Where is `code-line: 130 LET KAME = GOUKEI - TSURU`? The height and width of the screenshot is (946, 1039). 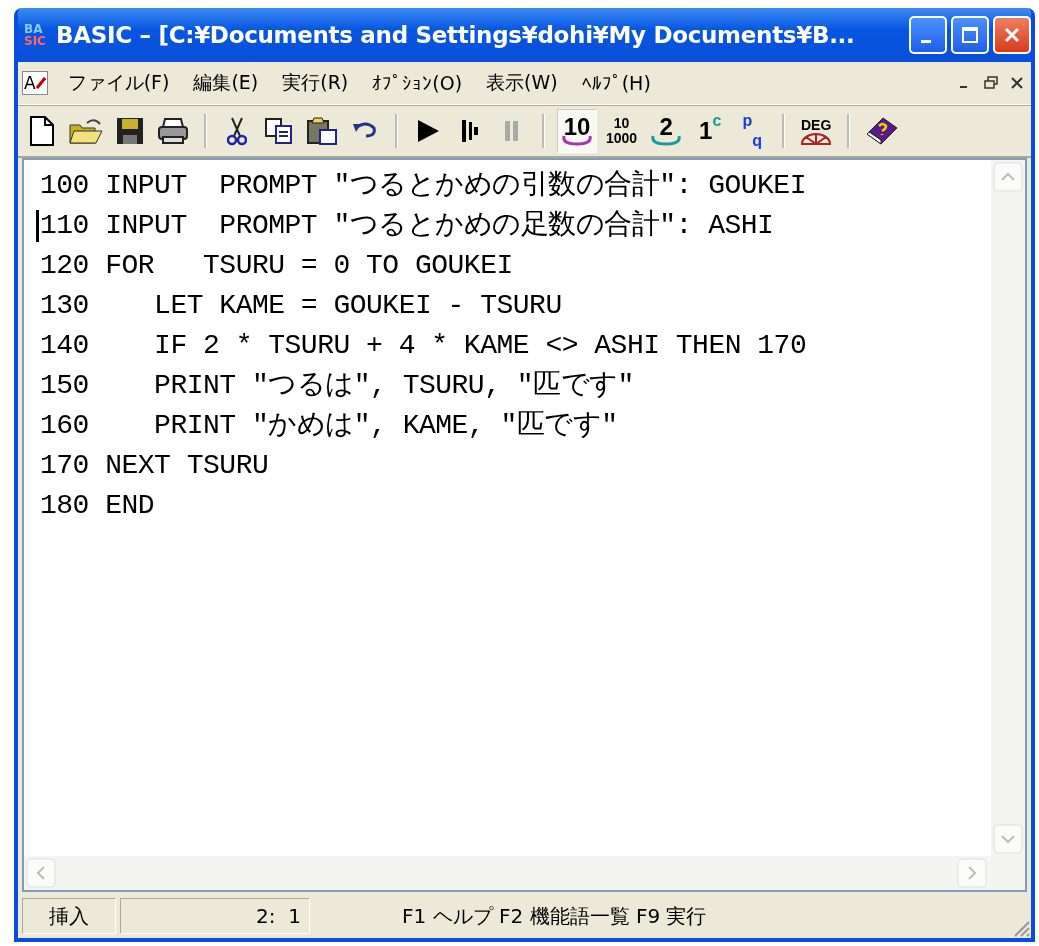
code-line: 130 LET KAME = GOUKEI - TSURU is located at coordinates (301, 306).